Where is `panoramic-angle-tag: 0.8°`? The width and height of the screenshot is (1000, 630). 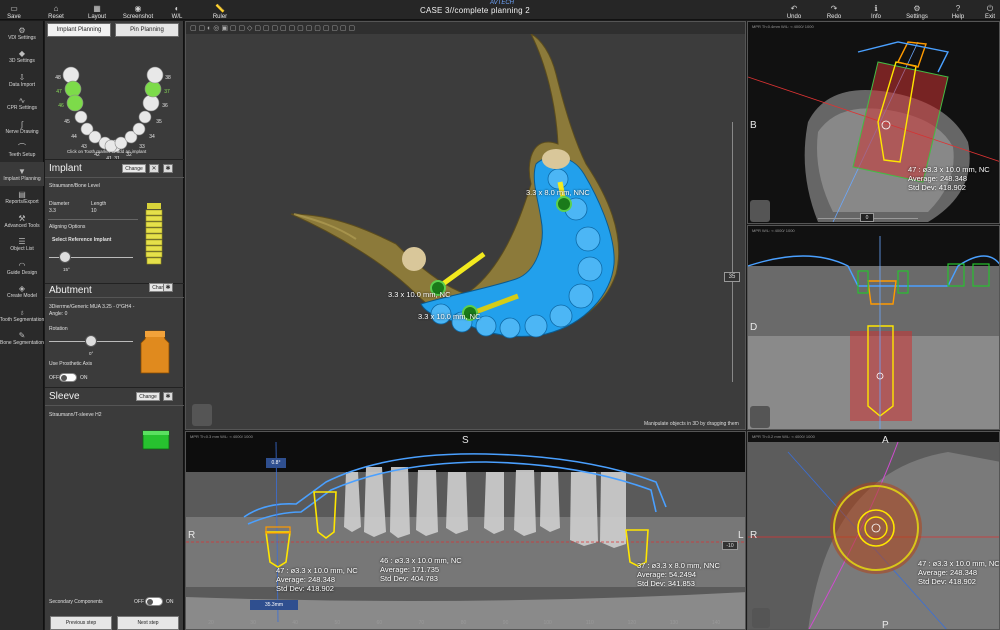 panoramic-angle-tag: 0.8° is located at coordinates (276, 463).